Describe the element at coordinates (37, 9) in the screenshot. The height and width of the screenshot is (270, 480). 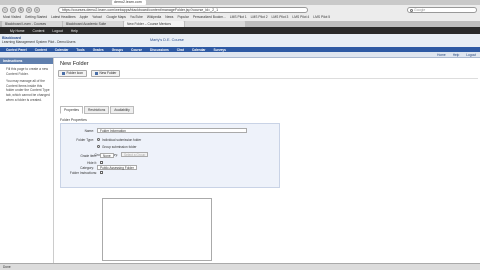
I see `home-icon: ⌂` at that location.